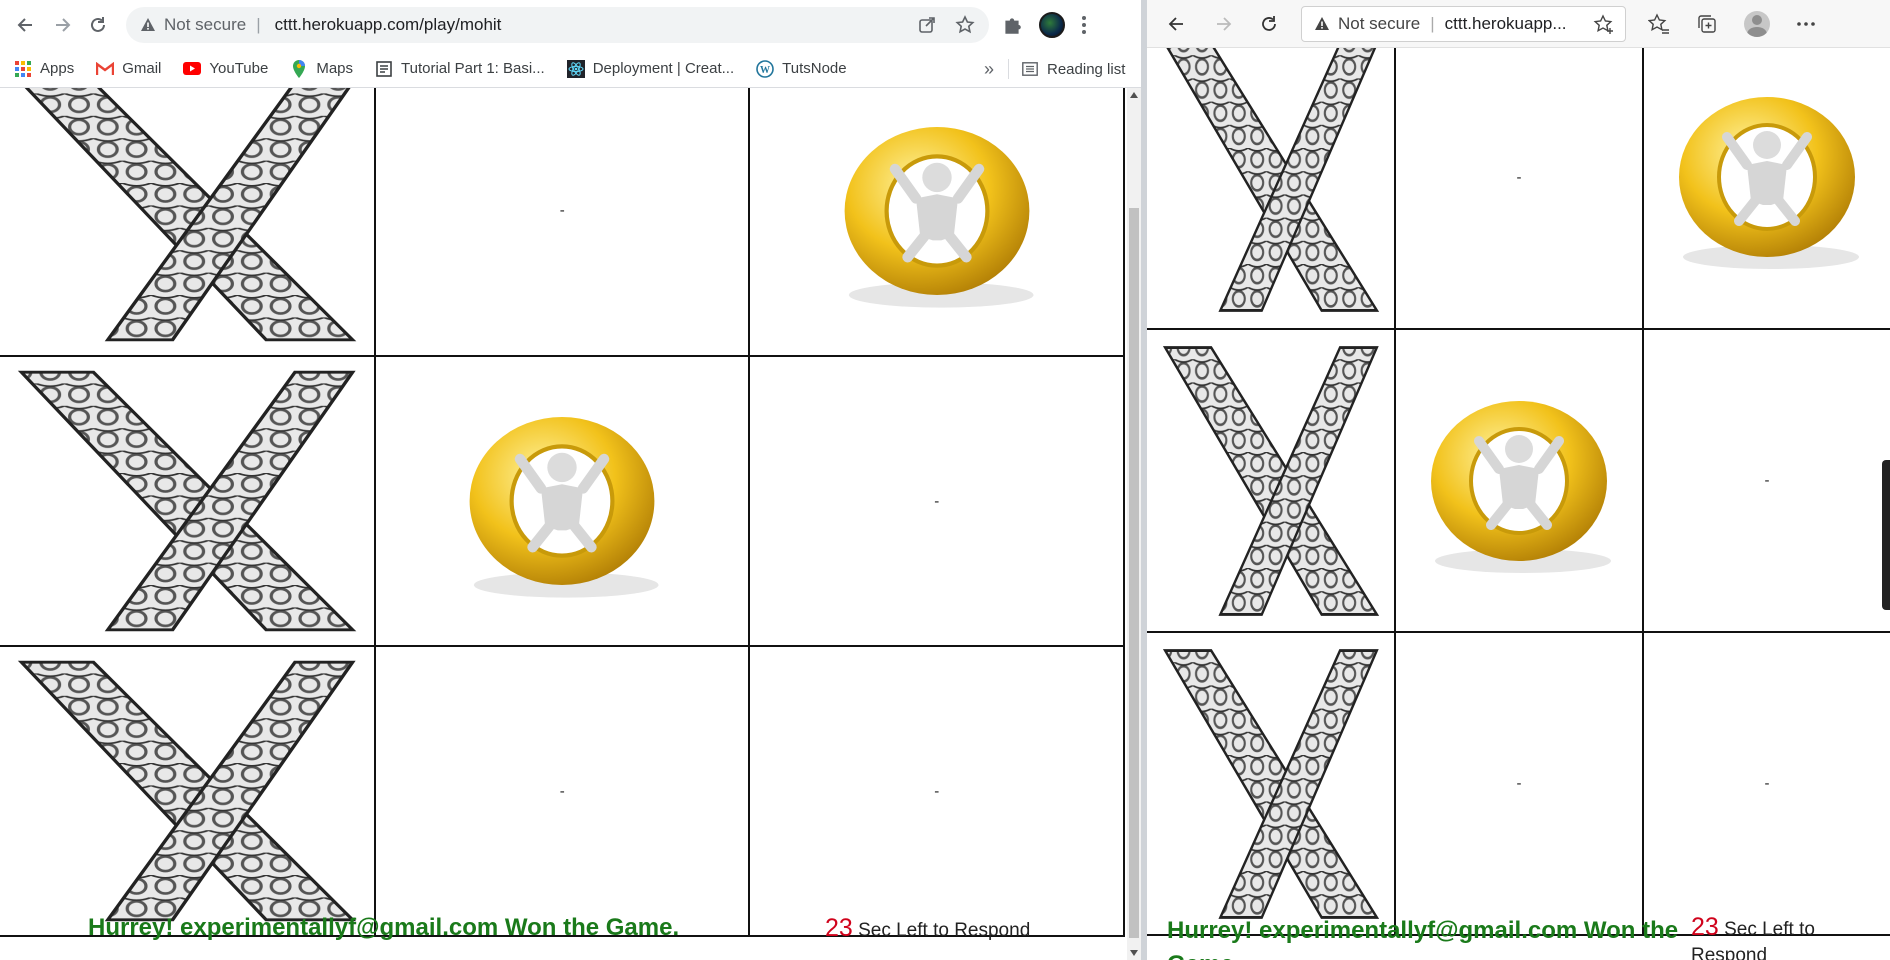 The height and width of the screenshot is (960, 1890). What do you see at coordinates (575, 68) in the screenshot?
I see `react-icon` at bounding box center [575, 68].